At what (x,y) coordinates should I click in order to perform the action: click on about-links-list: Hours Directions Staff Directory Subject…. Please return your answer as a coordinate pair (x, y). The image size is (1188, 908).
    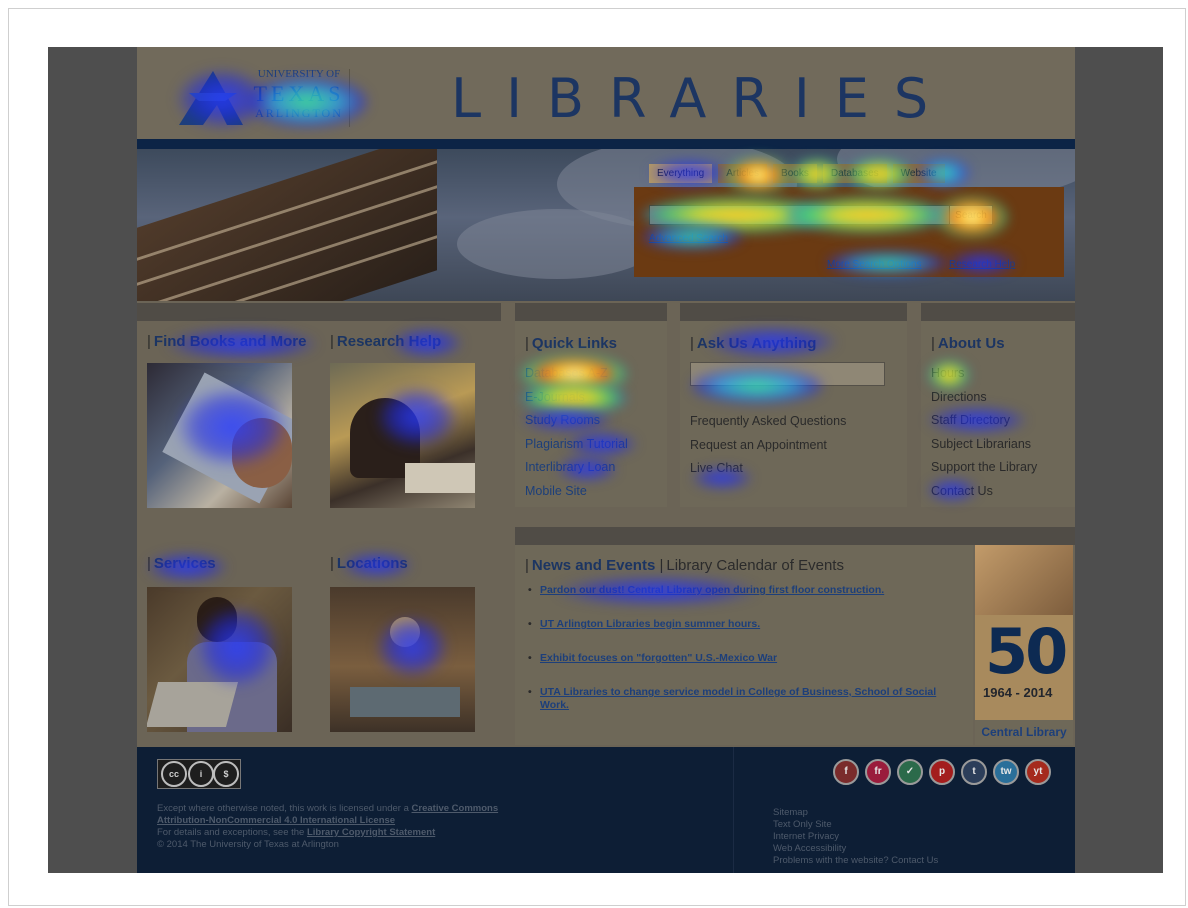
    Looking at the image, I should click on (984, 432).